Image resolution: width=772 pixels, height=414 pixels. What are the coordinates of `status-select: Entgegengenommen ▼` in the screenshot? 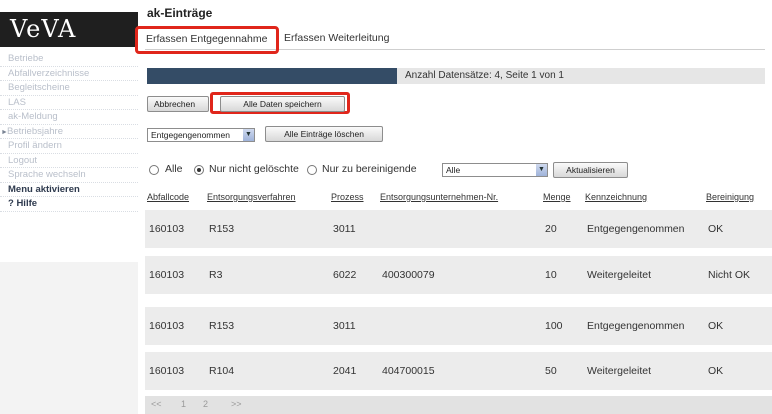 It's located at (201, 135).